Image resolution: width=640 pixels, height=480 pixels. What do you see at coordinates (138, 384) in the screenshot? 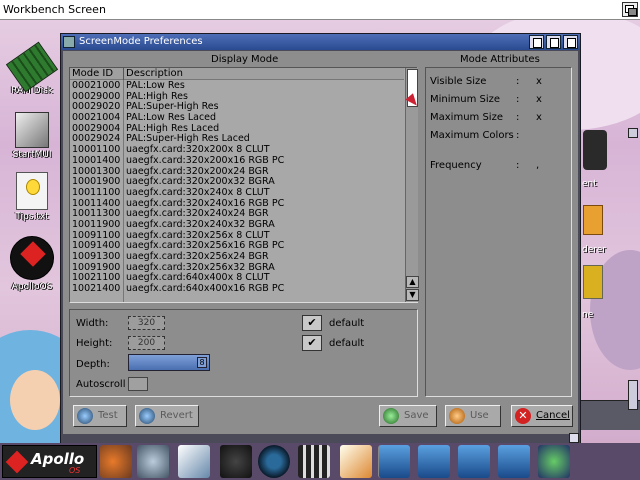
I see `autoscroll-checkbox` at bounding box center [138, 384].